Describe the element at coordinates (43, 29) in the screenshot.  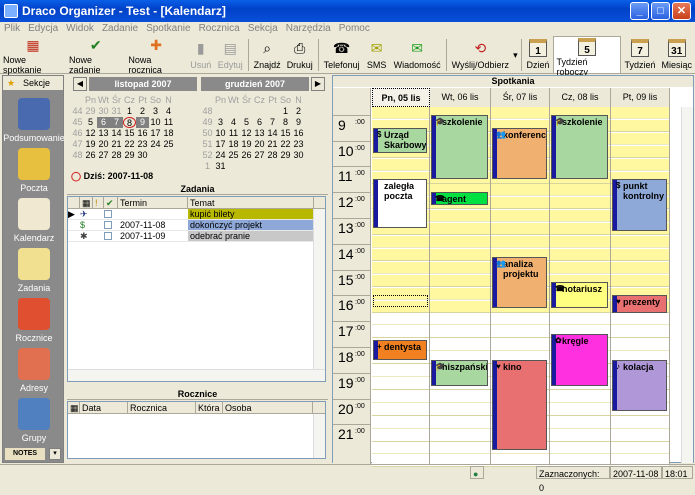
I see `menu-edycja: Edycja` at that location.